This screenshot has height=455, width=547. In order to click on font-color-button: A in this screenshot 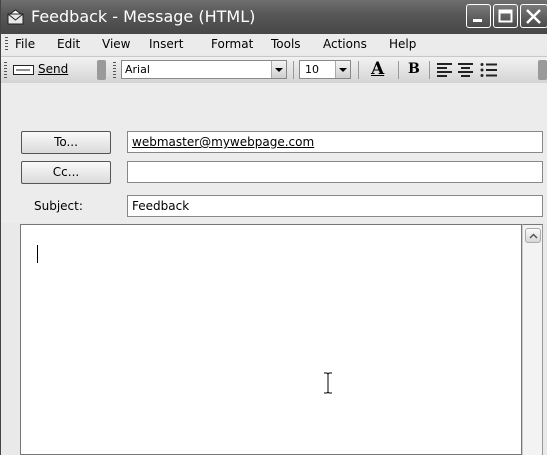, I will do `click(378, 70)`.